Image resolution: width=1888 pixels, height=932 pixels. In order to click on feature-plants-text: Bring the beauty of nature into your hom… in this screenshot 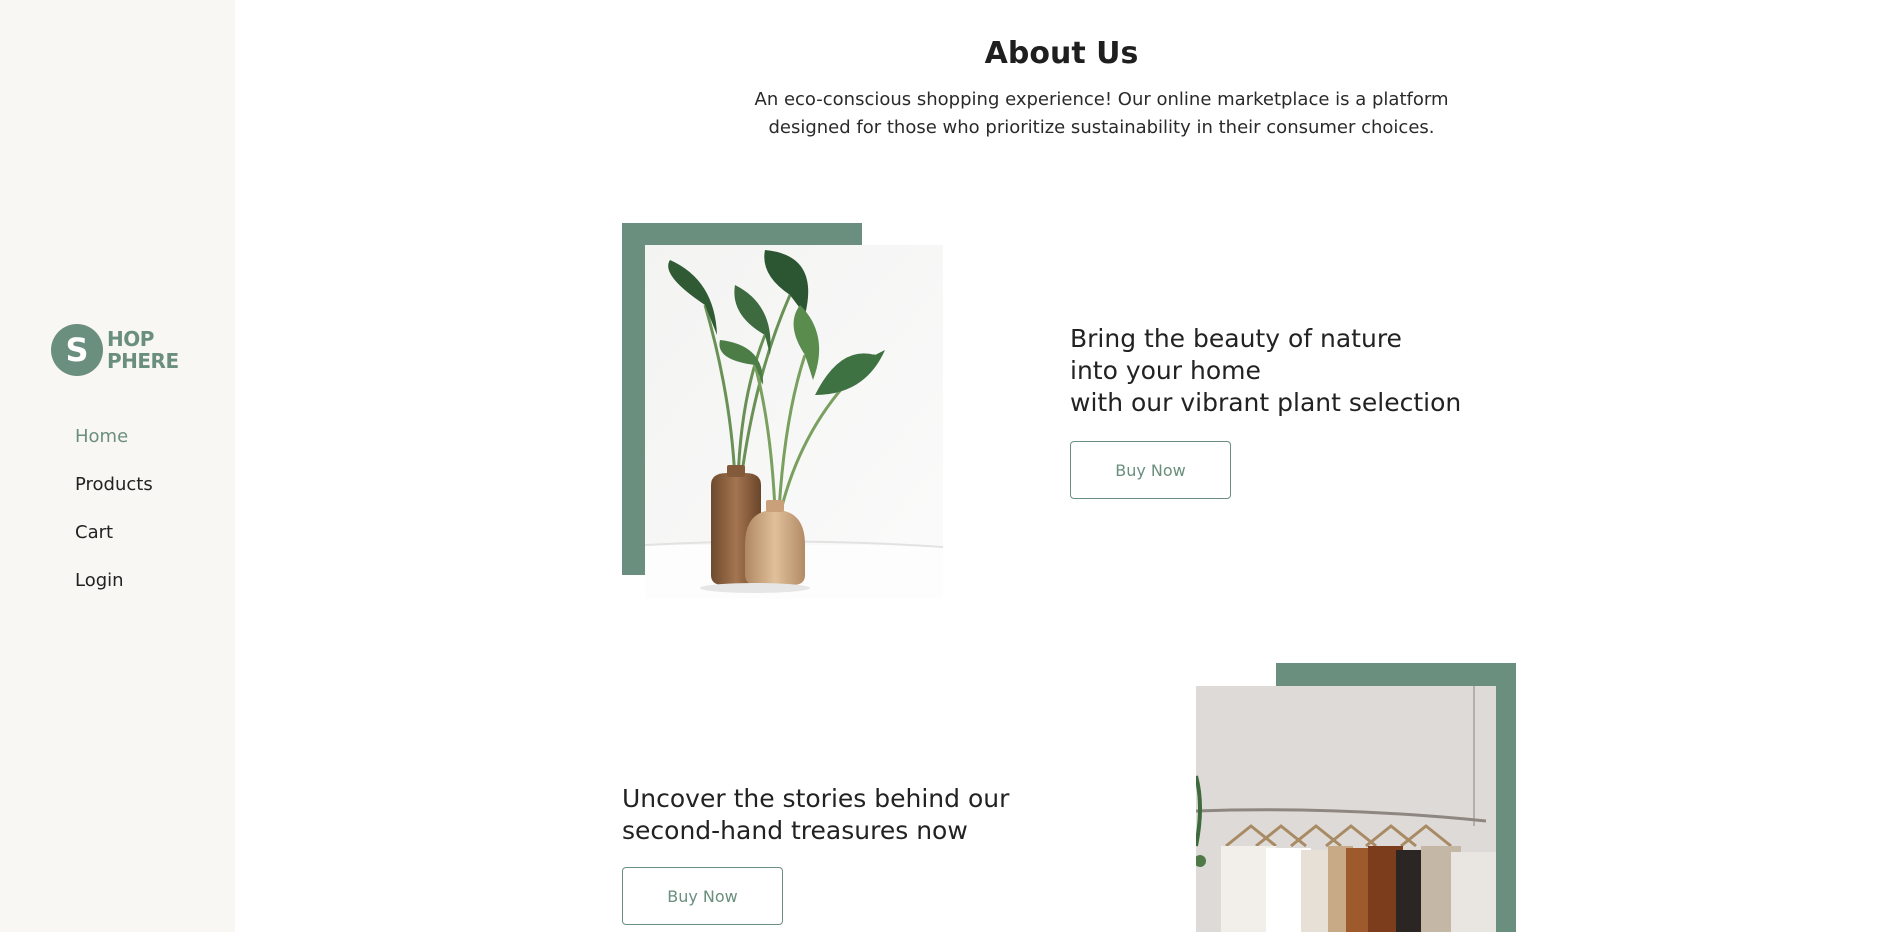, I will do `click(1265, 371)`.